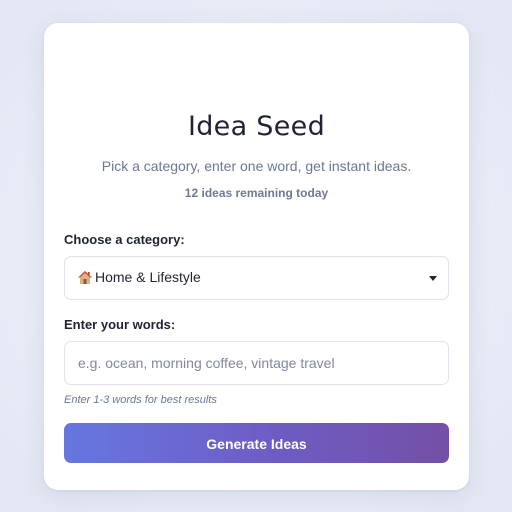  Describe the element at coordinates (256, 443) in the screenshot. I see `generate-ideas-button: Generate Ideas` at that location.